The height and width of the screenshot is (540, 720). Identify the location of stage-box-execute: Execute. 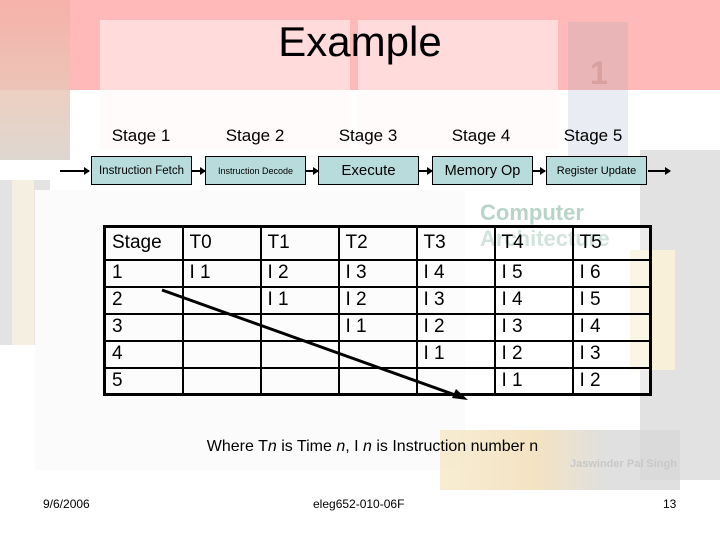
(368, 170).